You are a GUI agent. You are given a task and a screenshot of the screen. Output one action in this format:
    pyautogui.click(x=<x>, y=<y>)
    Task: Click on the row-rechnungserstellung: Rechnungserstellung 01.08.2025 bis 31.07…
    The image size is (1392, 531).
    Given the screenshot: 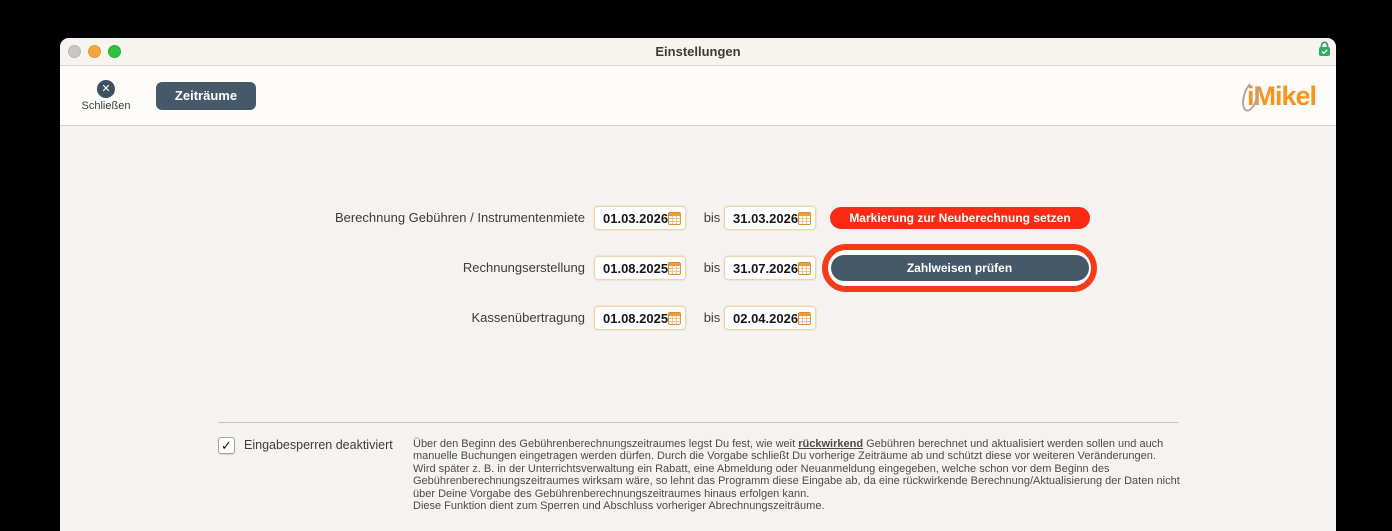 What is the action you would take?
    pyautogui.click(x=698, y=268)
    